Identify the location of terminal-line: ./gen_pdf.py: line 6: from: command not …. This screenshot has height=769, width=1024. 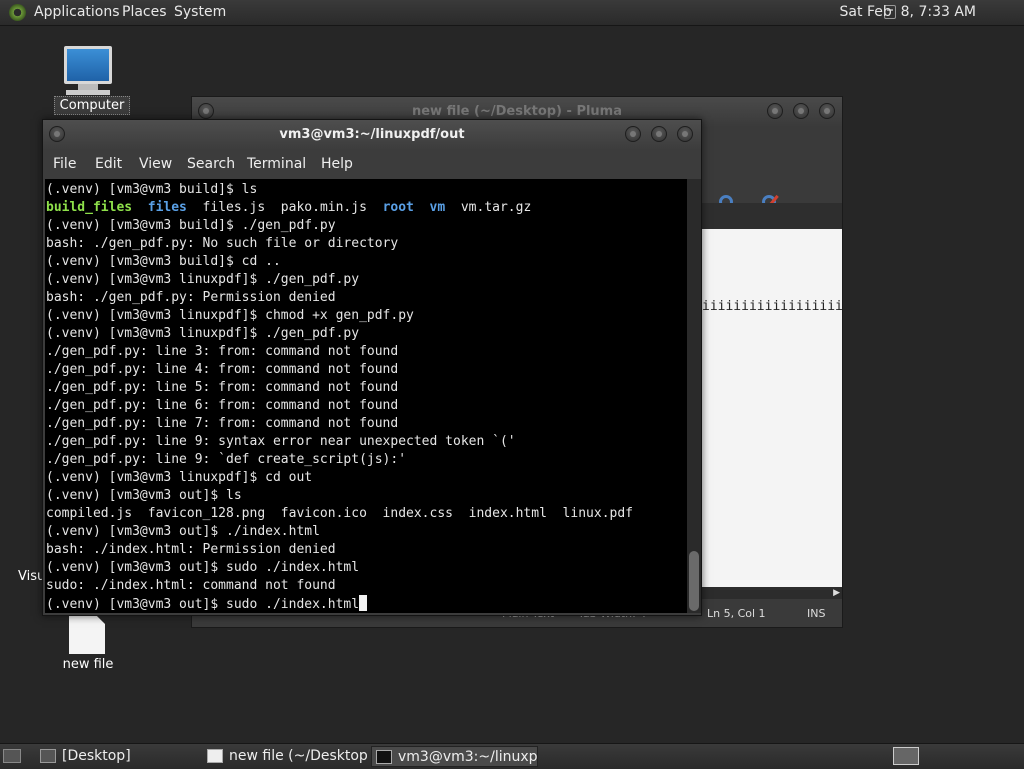
(222, 405).